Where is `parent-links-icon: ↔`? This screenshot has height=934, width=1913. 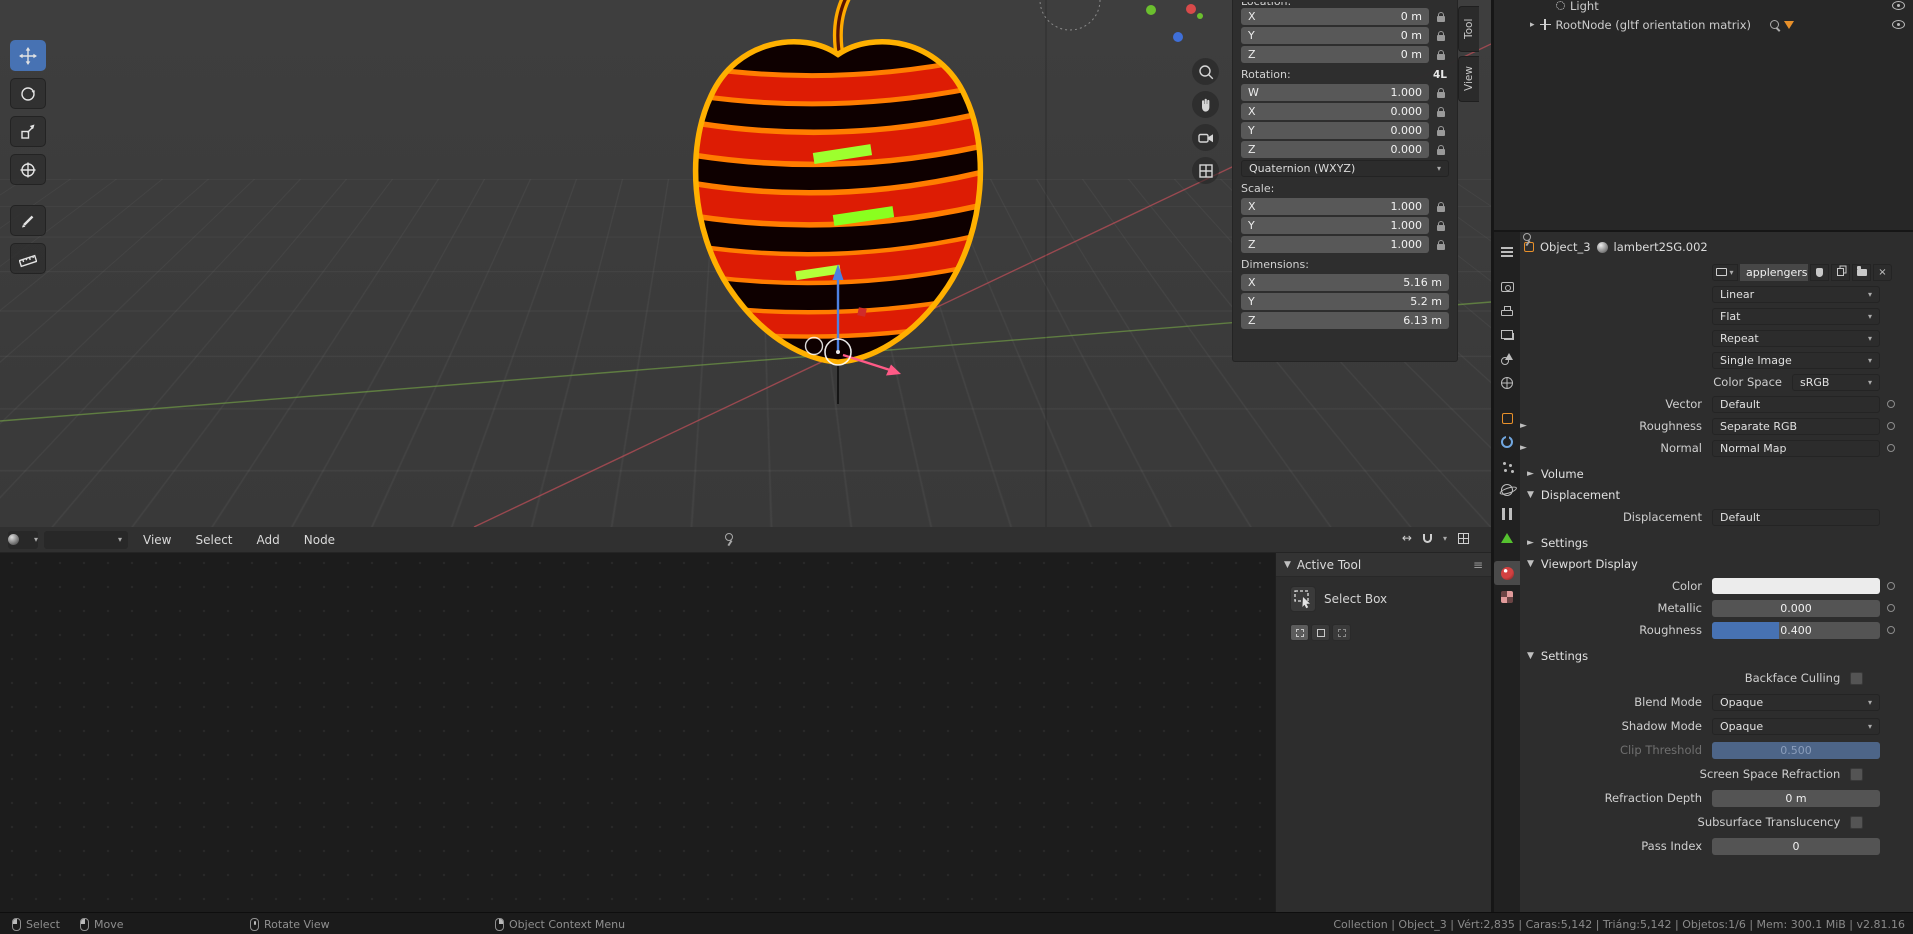
parent-links-icon: ↔ is located at coordinates (1407, 538).